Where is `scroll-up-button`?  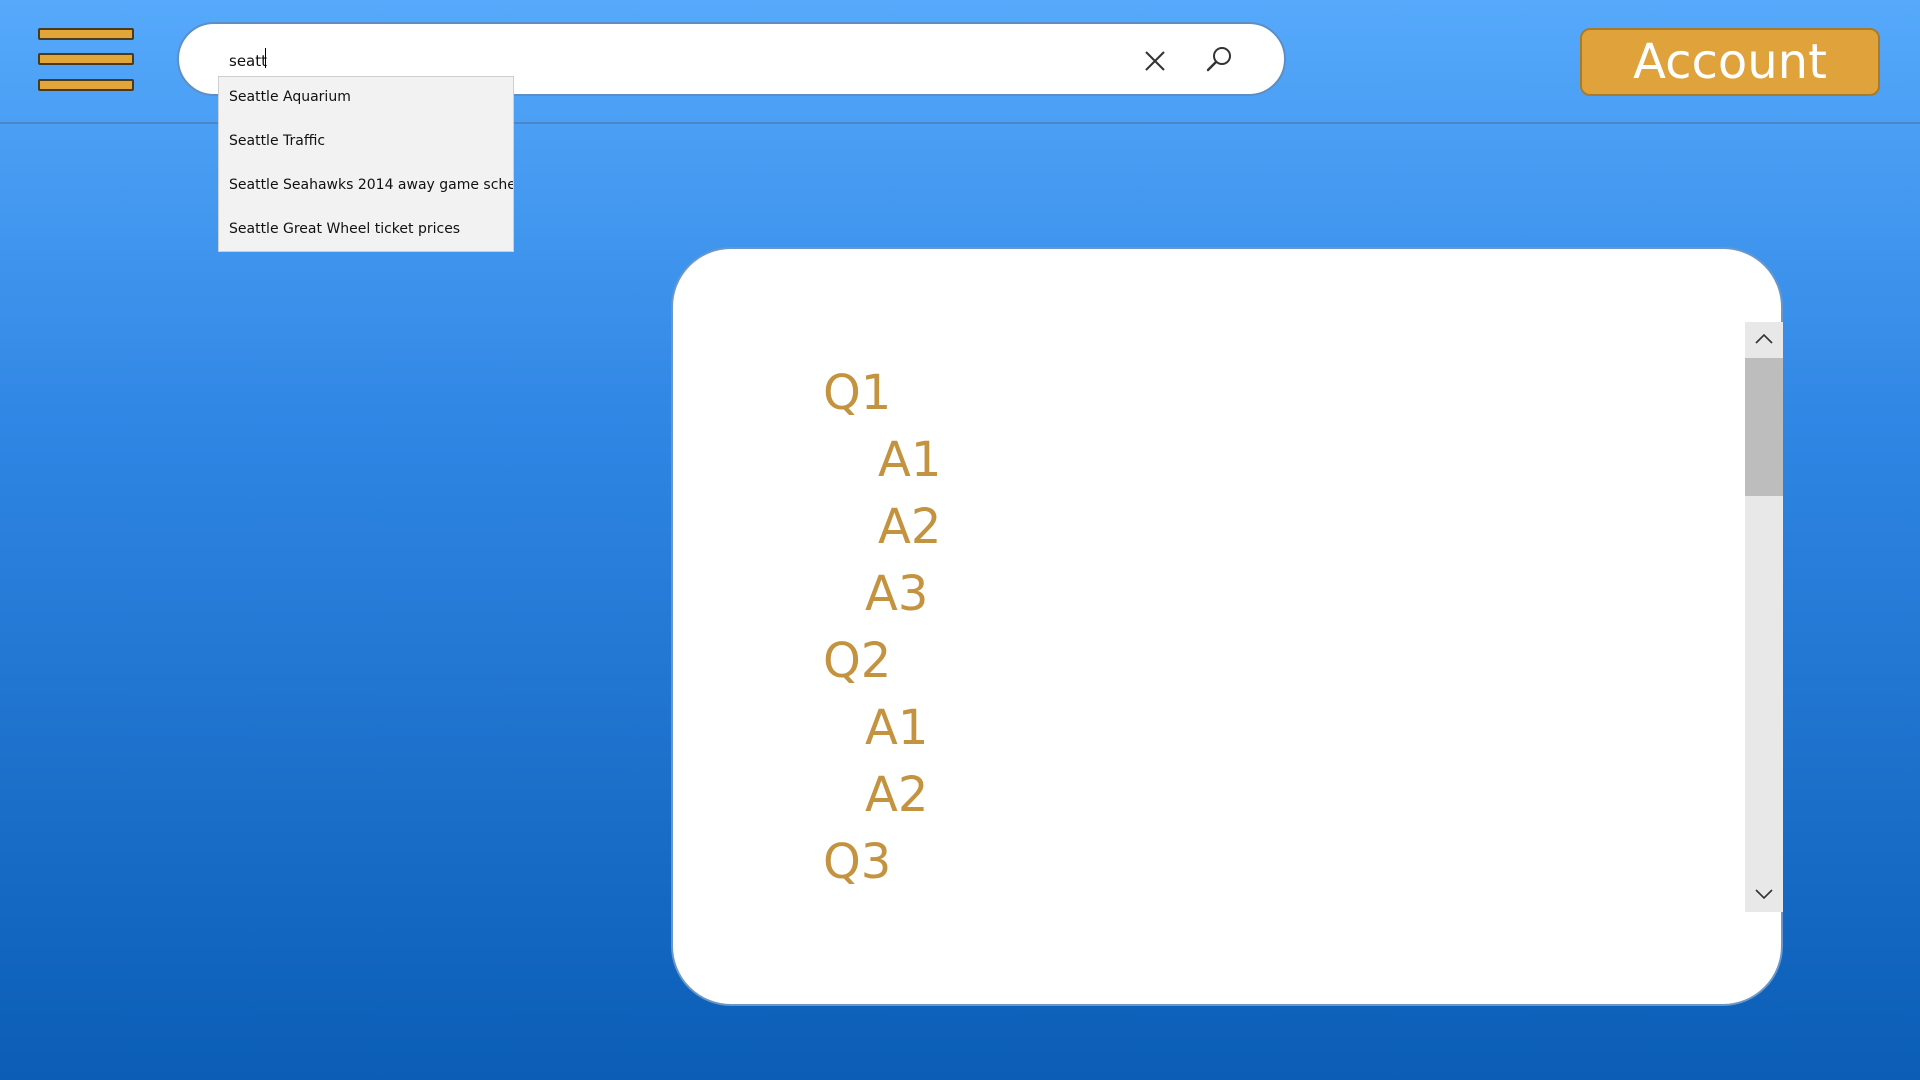 scroll-up-button is located at coordinates (1764, 340).